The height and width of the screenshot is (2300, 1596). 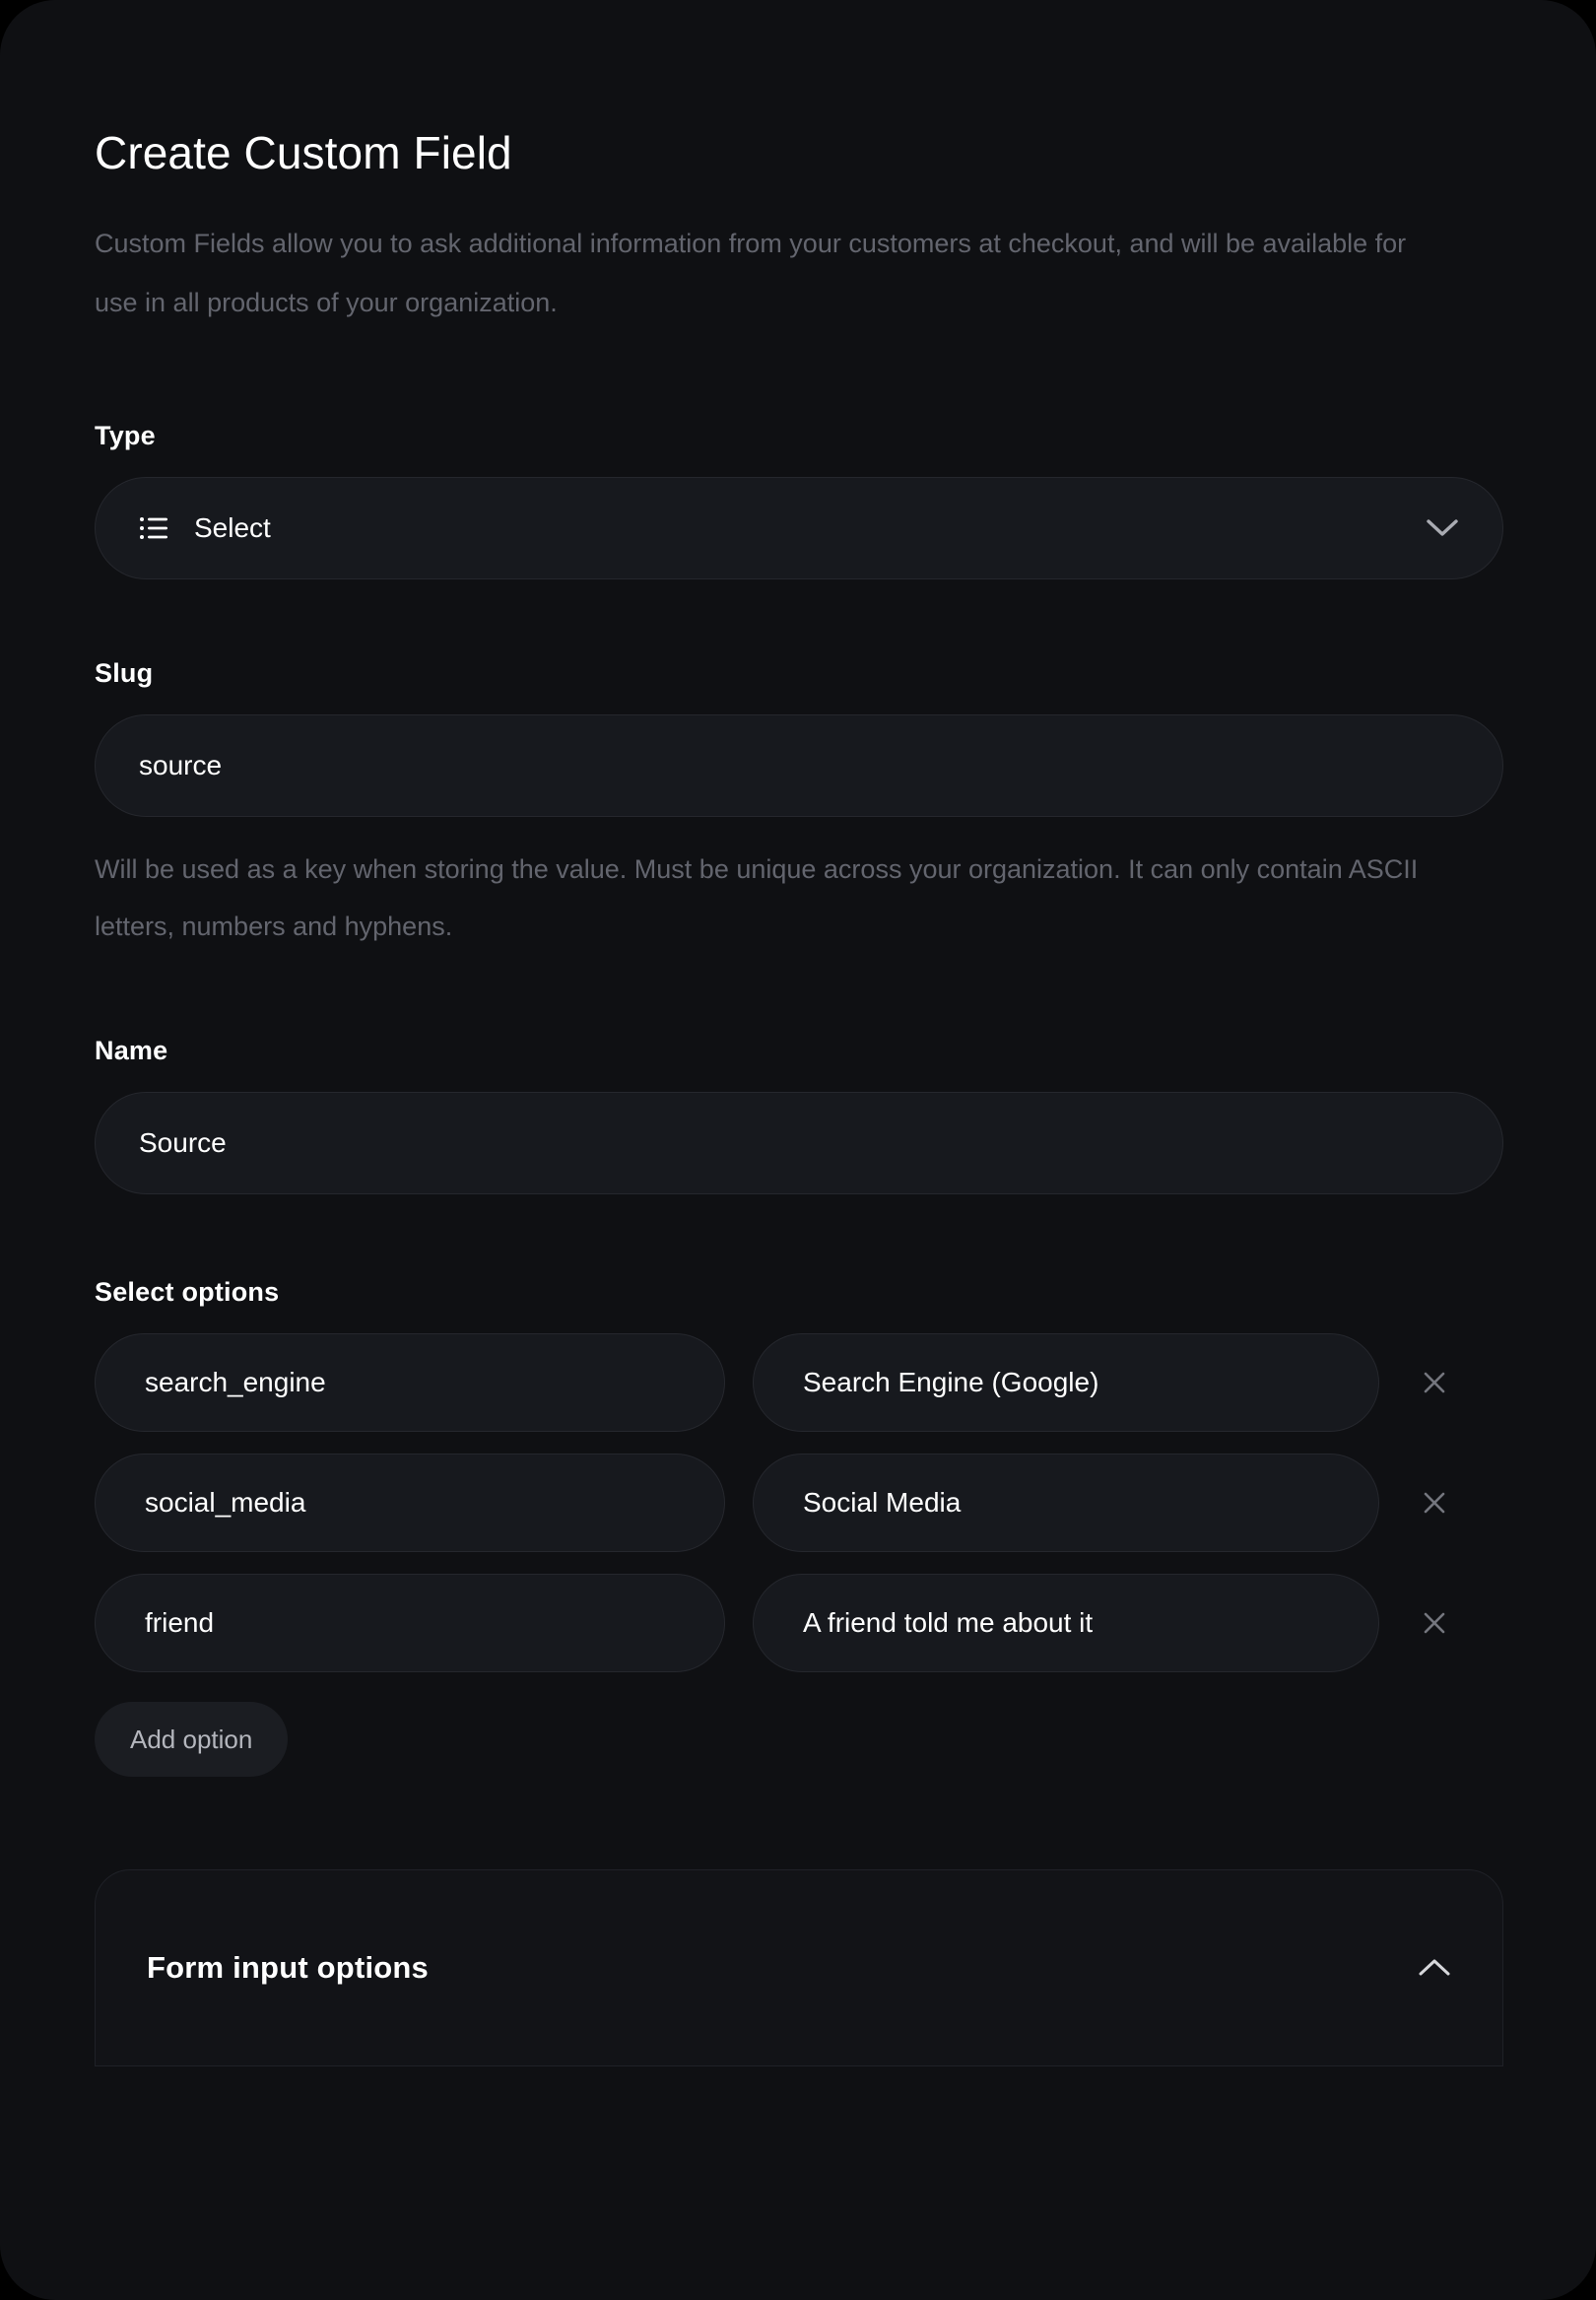 What do you see at coordinates (236, 1382) in the screenshot?
I see `option-key-value: search_engine` at bounding box center [236, 1382].